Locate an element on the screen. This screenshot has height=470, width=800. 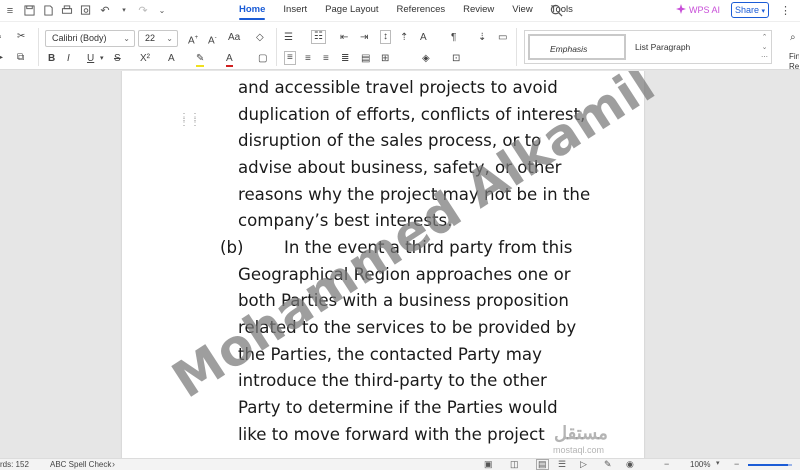
decrease-indent-icon: ⇤ is located at coordinates (344, 38).